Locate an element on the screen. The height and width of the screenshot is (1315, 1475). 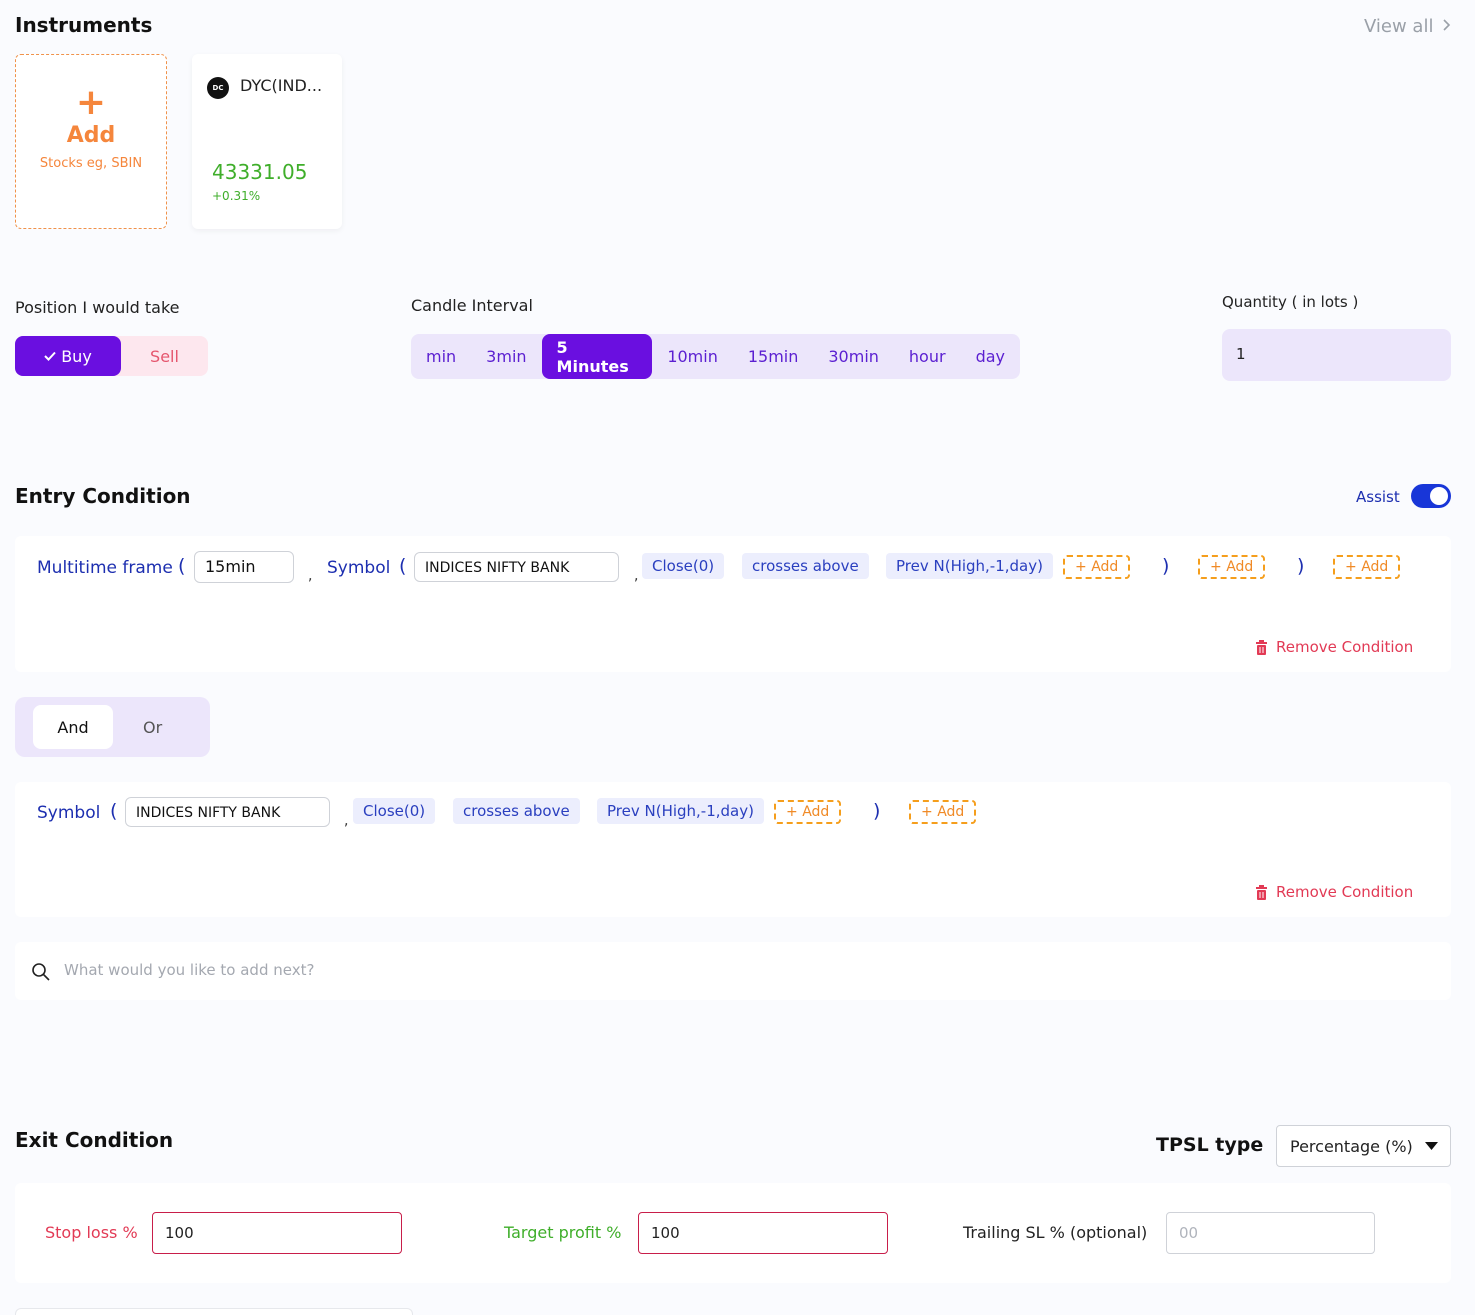
add-next-search: What would you like to add next? is located at coordinates (733, 971).